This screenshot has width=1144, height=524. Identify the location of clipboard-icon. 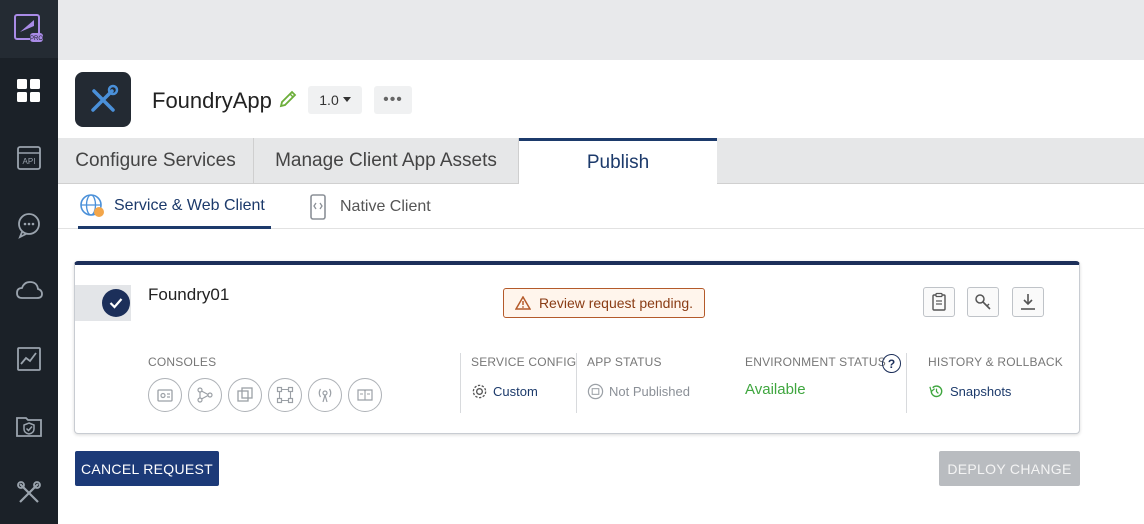
(939, 301).